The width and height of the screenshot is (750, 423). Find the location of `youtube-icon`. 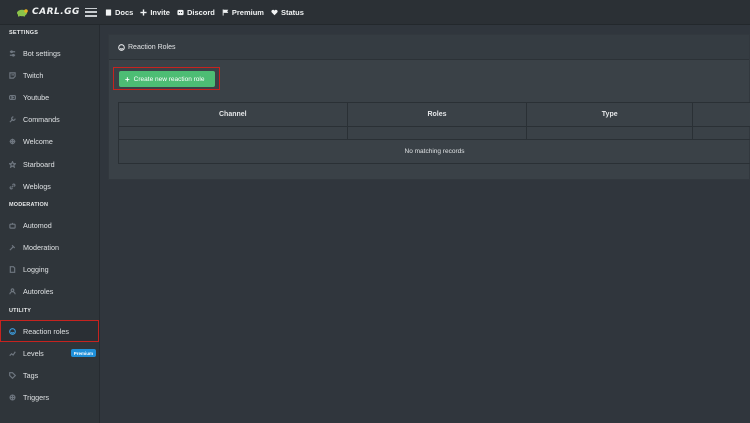

youtube-icon is located at coordinates (12, 97).